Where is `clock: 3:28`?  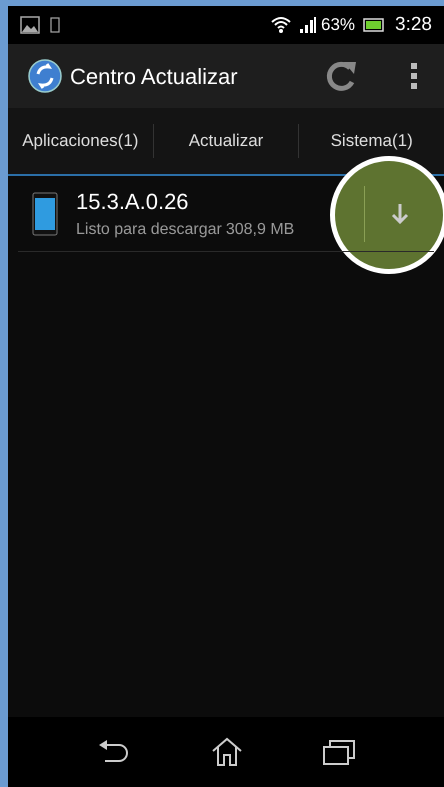
clock: 3:28 is located at coordinates (413, 24).